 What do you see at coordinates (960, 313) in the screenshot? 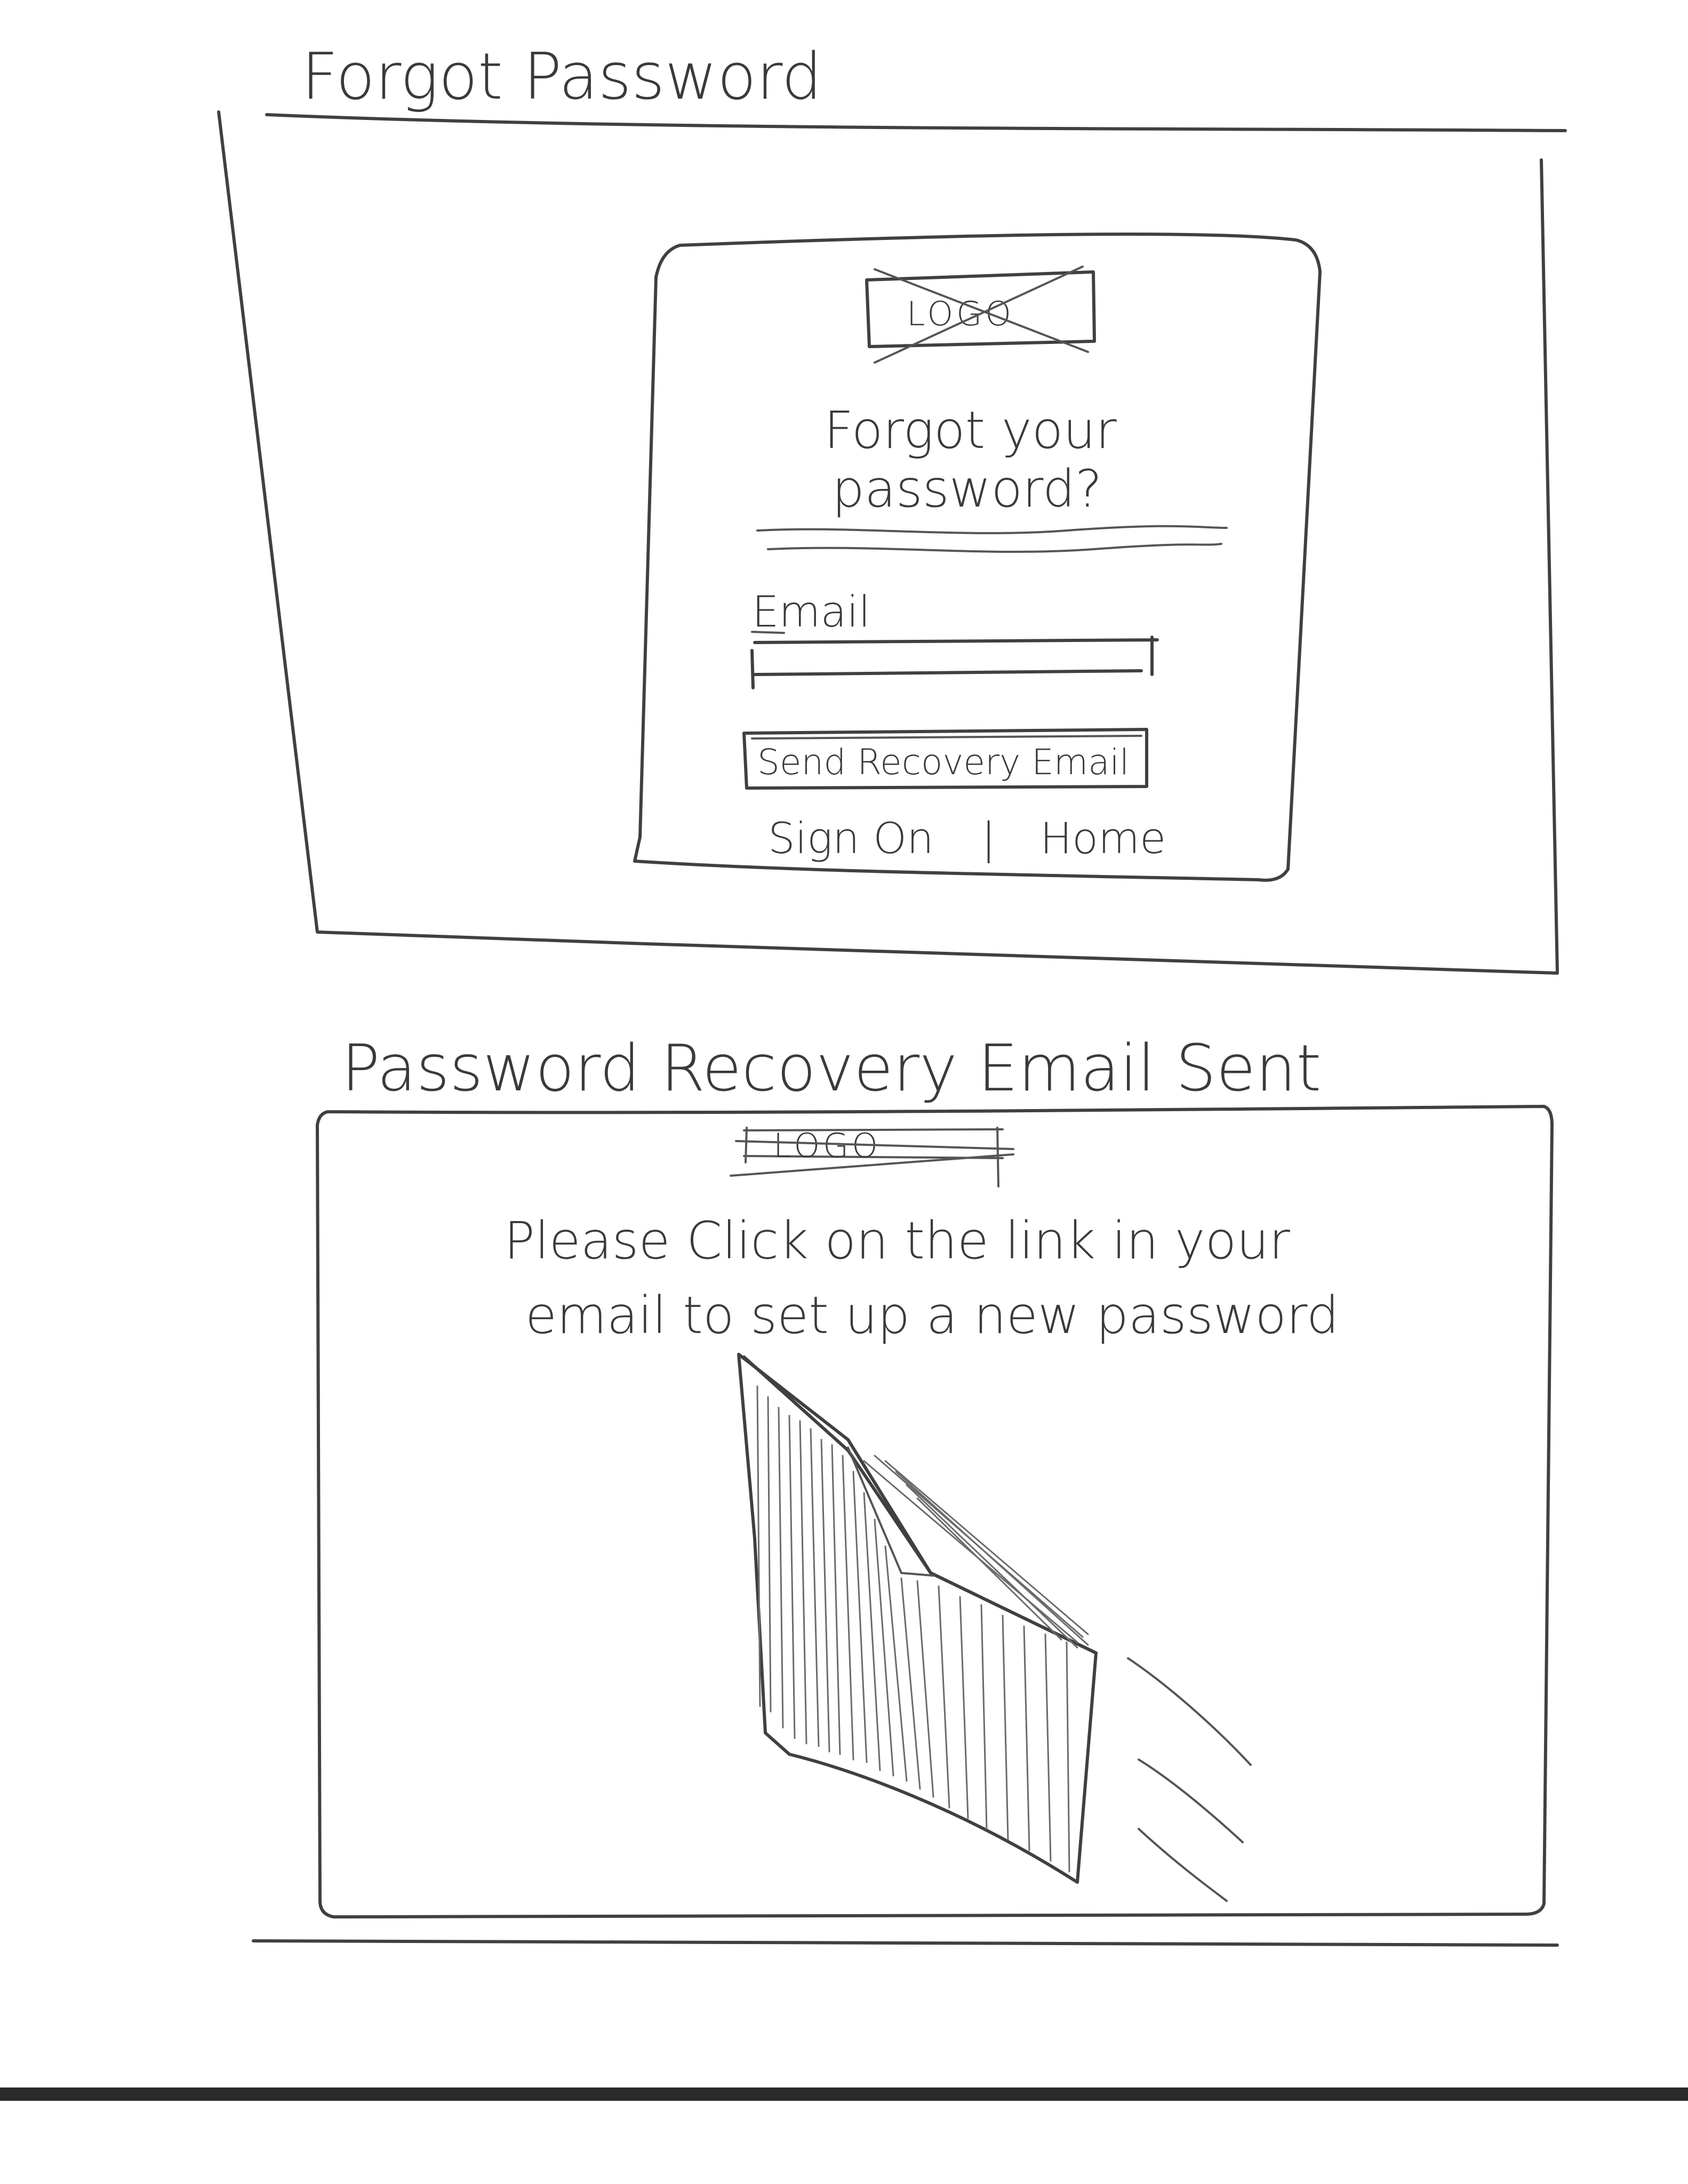
I see `logo-label: LOGO` at bounding box center [960, 313].